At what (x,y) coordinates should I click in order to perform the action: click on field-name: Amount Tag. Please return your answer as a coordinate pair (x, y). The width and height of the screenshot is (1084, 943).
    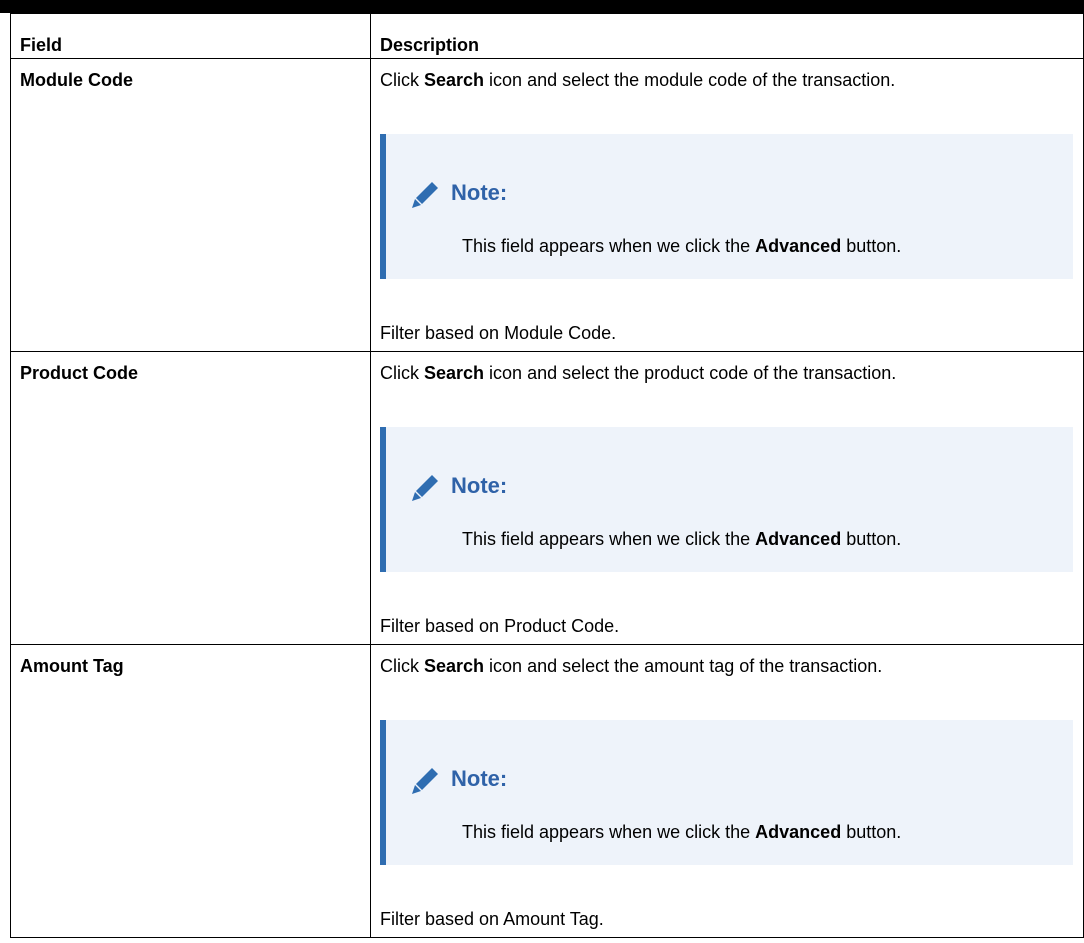
    Looking at the image, I should click on (72, 666).